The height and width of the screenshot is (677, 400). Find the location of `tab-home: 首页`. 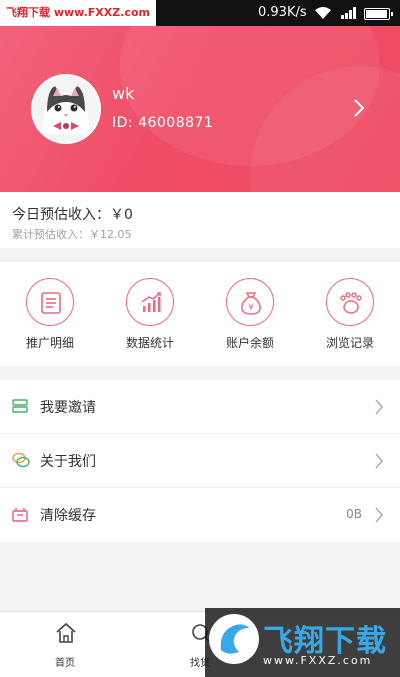

tab-home: 首页 is located at coordinates (65, 645).